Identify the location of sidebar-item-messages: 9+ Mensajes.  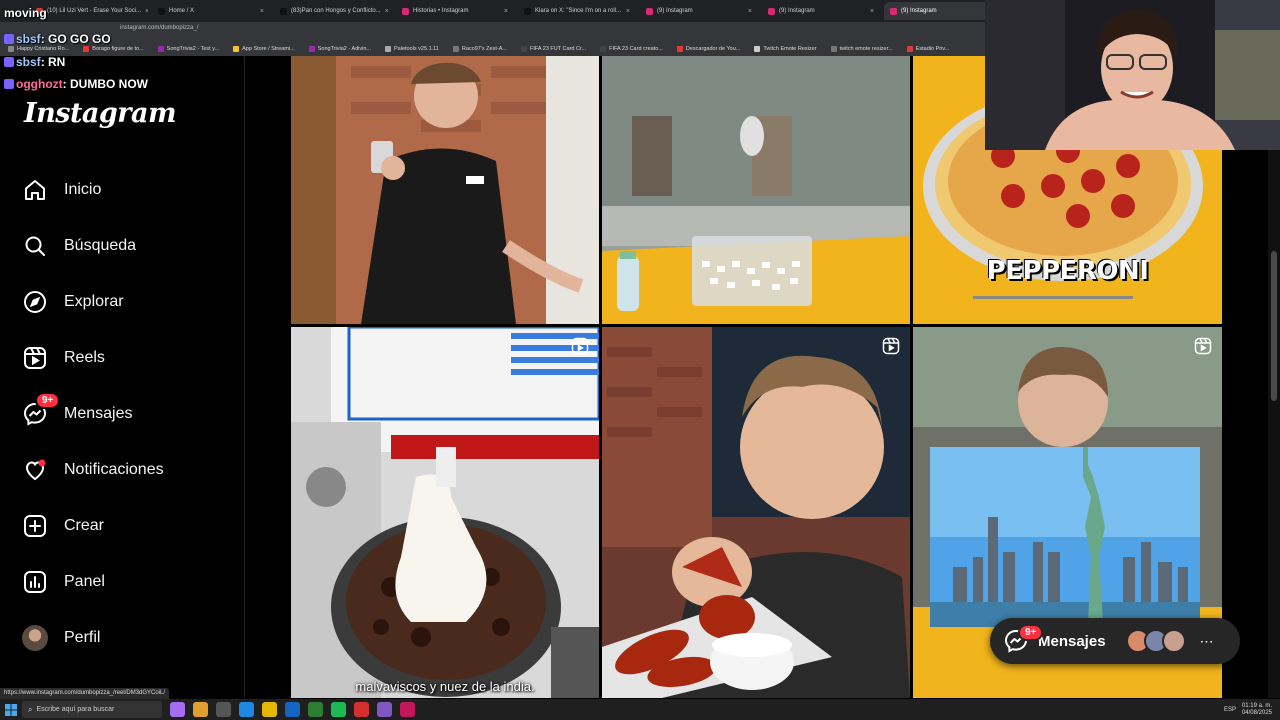
(77, 412).